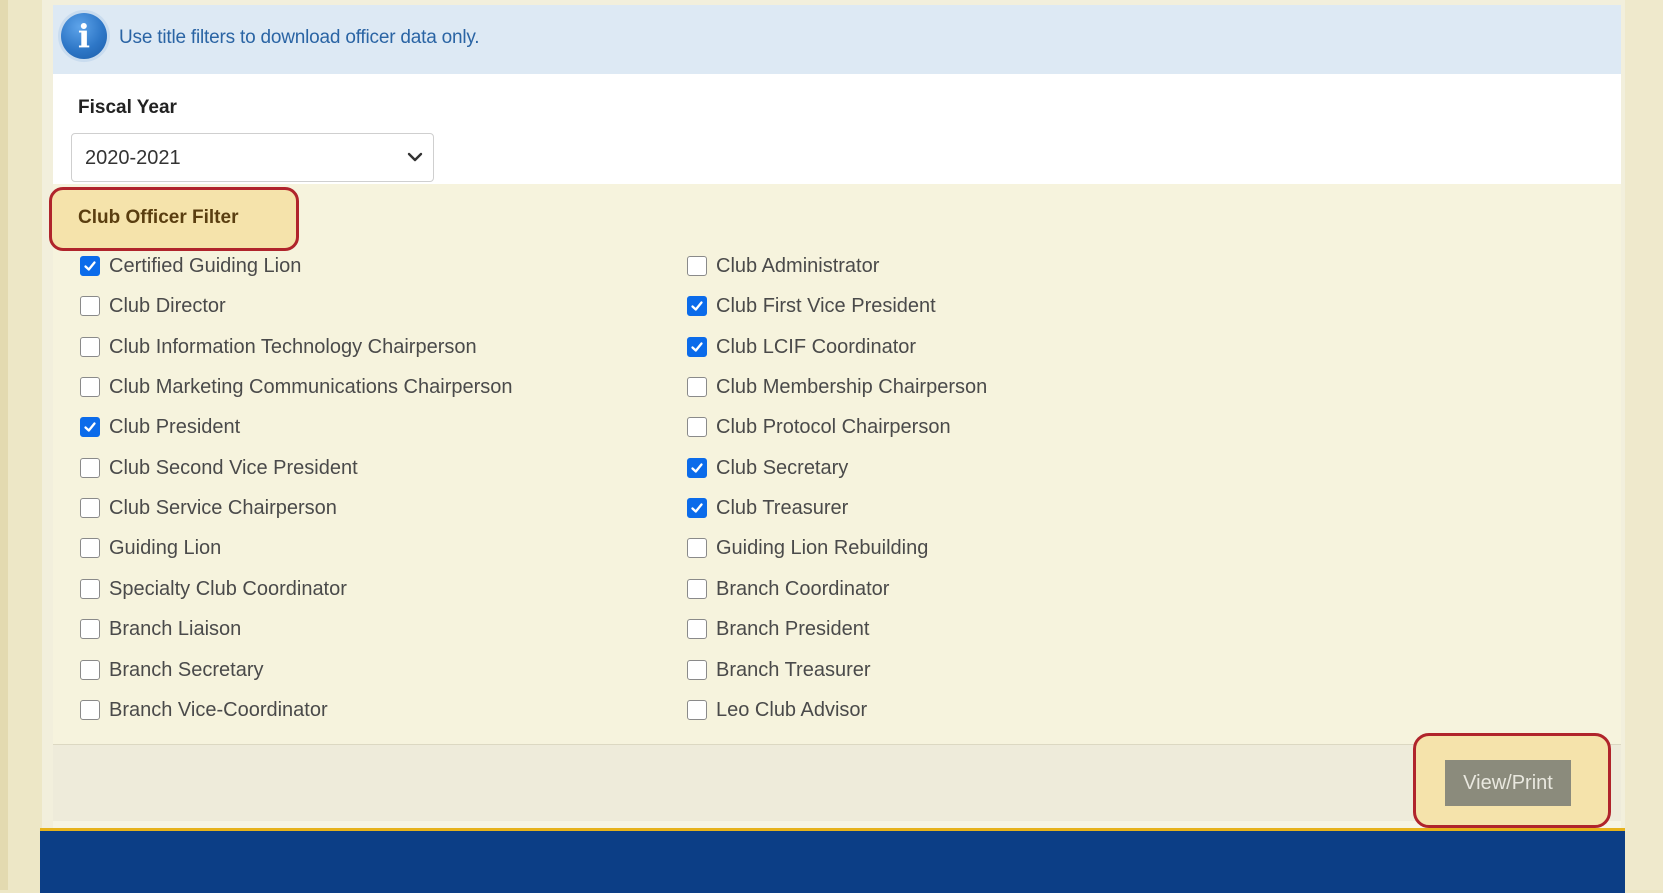 This screenshot has height=893, width=1663. I want to click on officer-filter-label: Club Membership Chairperson, so click(852, 386).